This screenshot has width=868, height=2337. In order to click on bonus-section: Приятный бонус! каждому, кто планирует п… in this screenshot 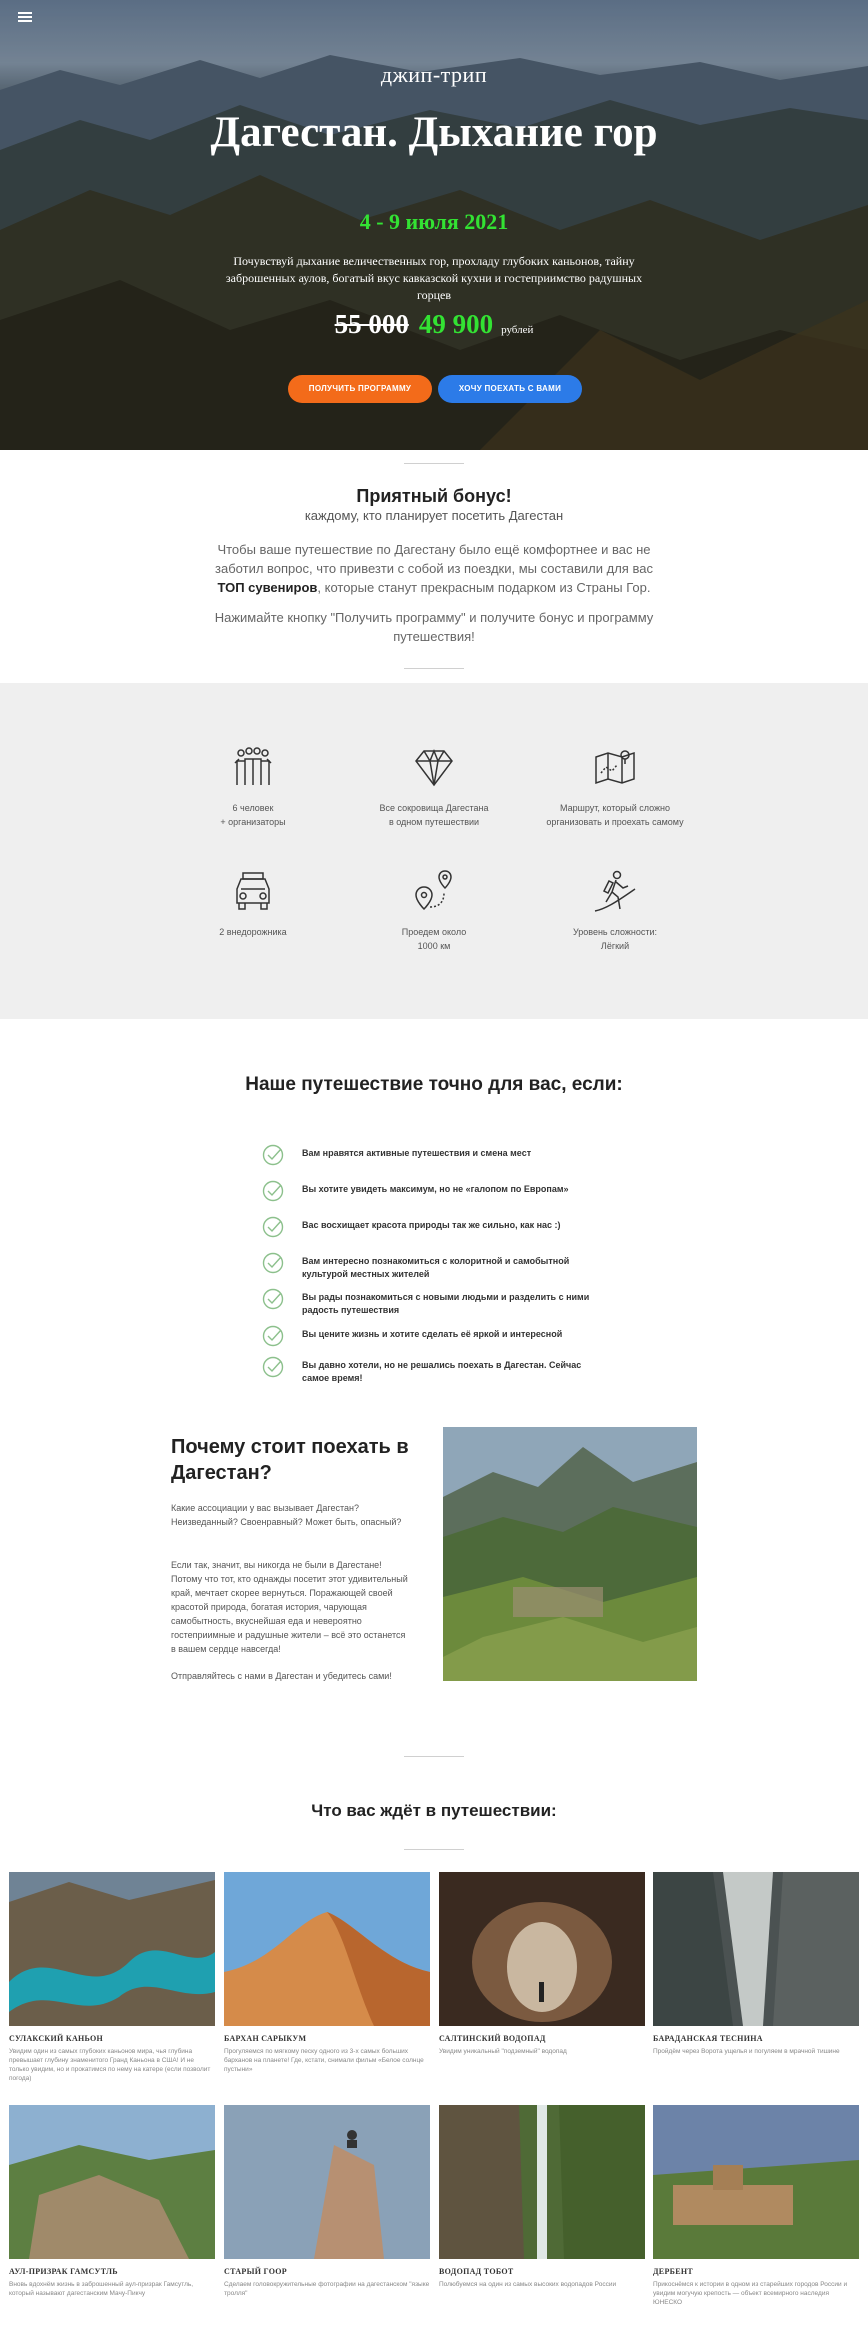, I will do `click(434, 566)`.